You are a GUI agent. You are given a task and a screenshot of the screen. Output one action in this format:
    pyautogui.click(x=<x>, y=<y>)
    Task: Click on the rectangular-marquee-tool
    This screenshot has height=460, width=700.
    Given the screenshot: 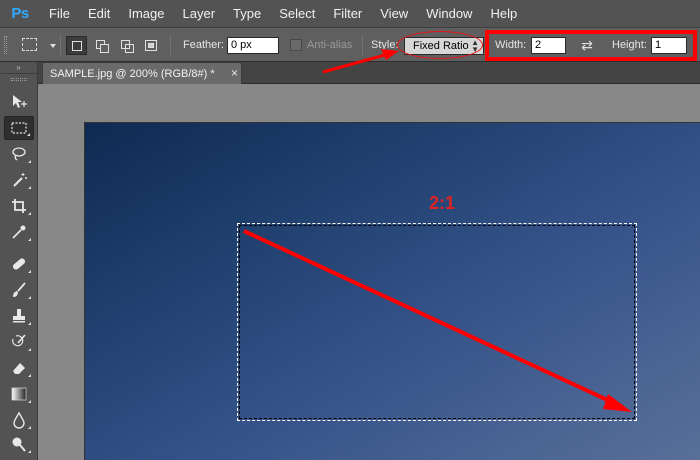 What is the action you would take?
    pyautogui.click(x=19, y=128)
    